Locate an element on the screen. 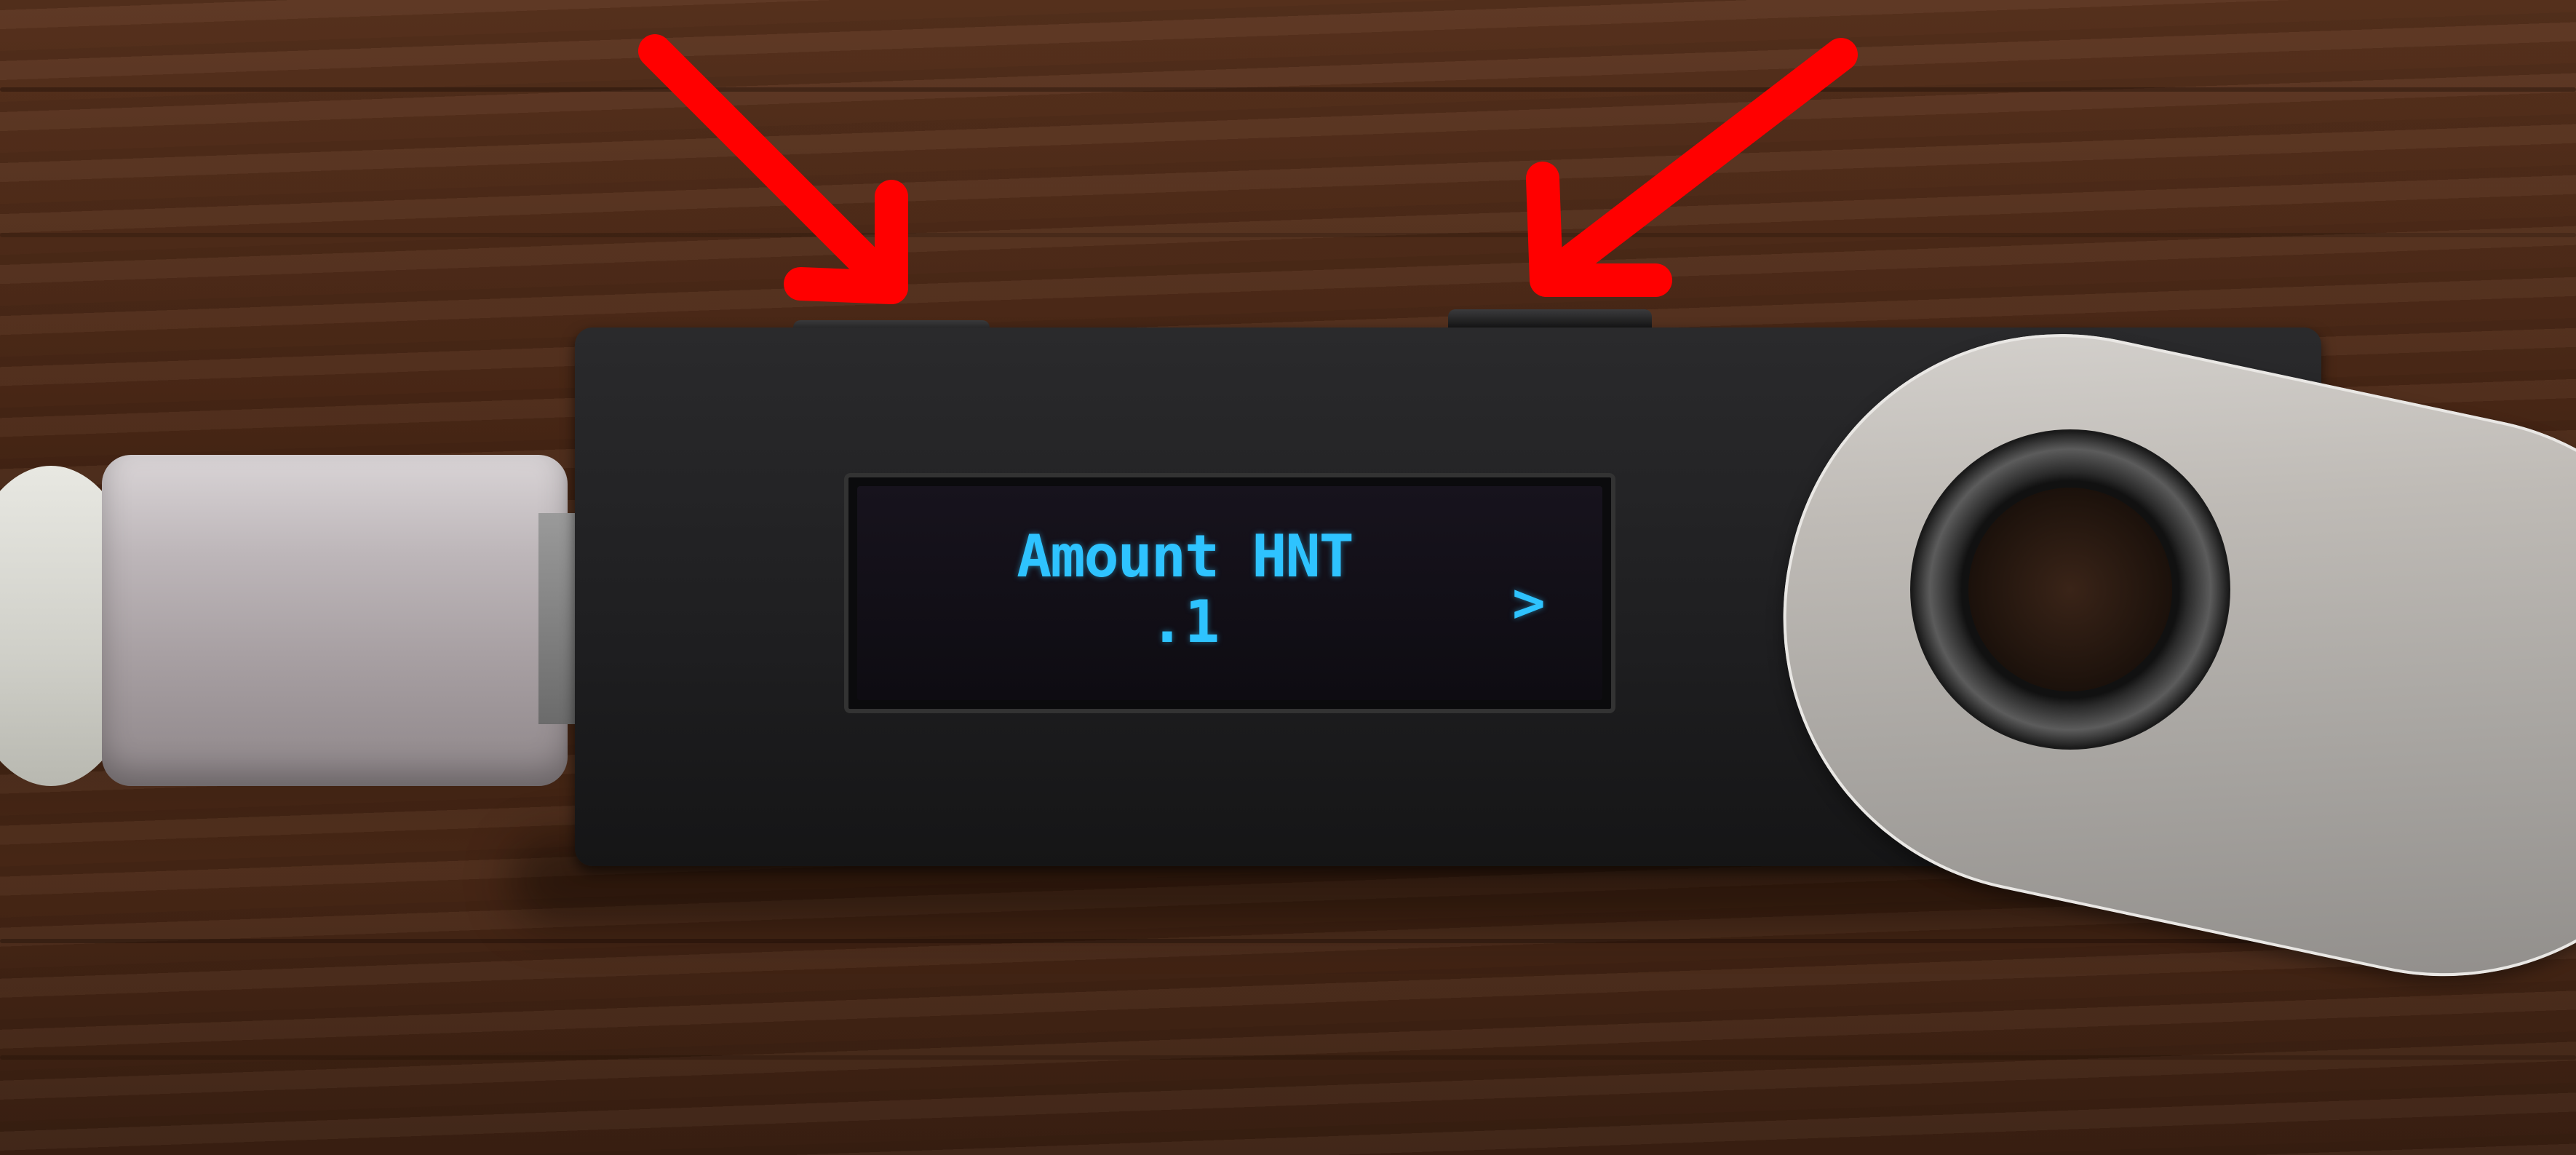 The image size is (2576, 1155). arrow-pointing-right-button is located at coordinates (1692, 167).